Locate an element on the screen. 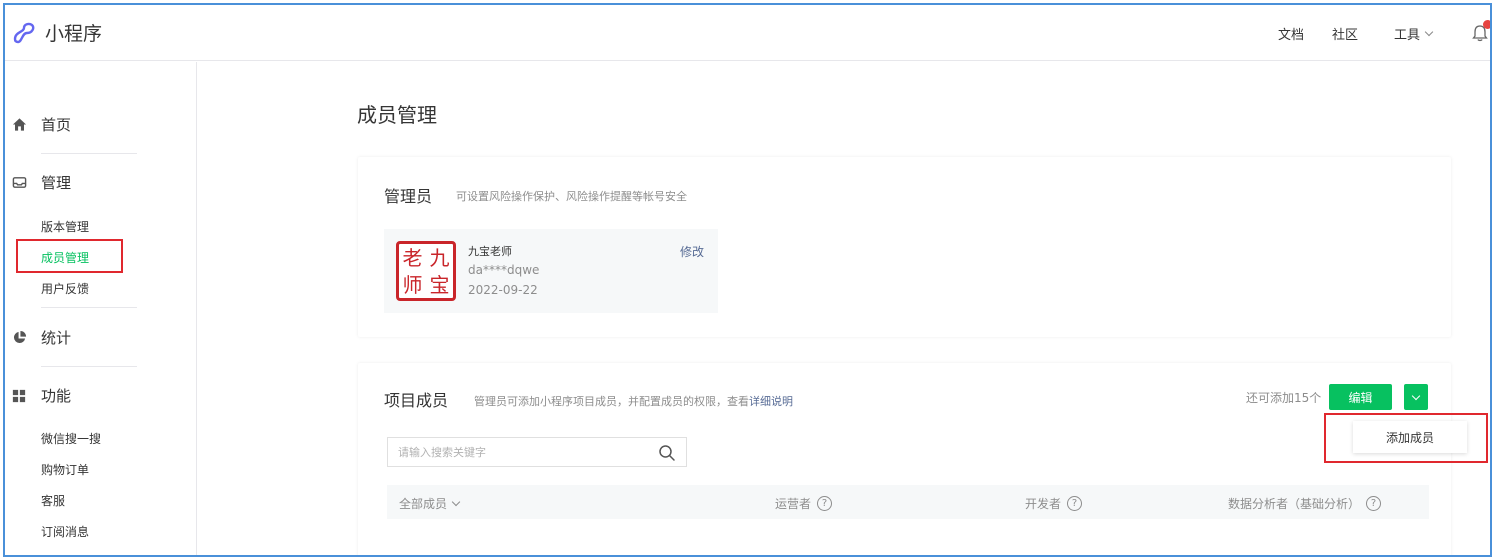  column-analyst: 数据分析者（基础分析） ? is located at coordinates (1305, 503).